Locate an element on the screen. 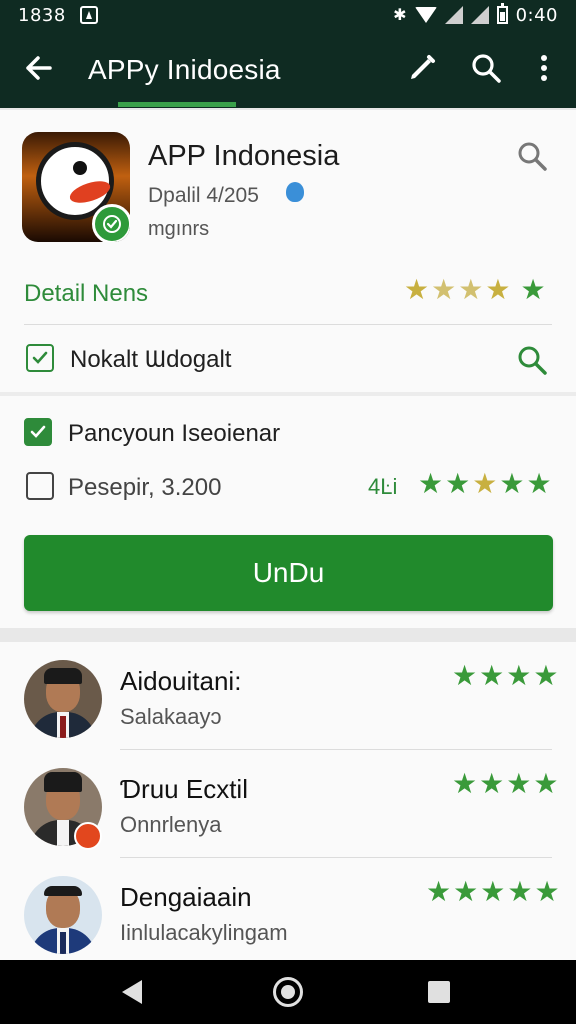  notification-badge is located at coordinates (88, 836).